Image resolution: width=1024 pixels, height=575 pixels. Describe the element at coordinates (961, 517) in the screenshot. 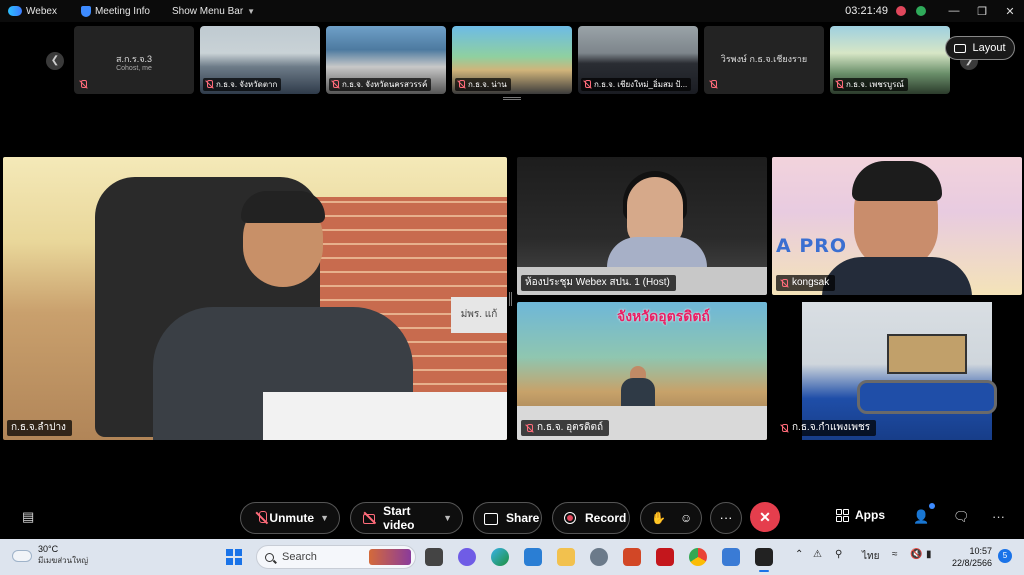

I see `chat-icon: 🗨` at that location.